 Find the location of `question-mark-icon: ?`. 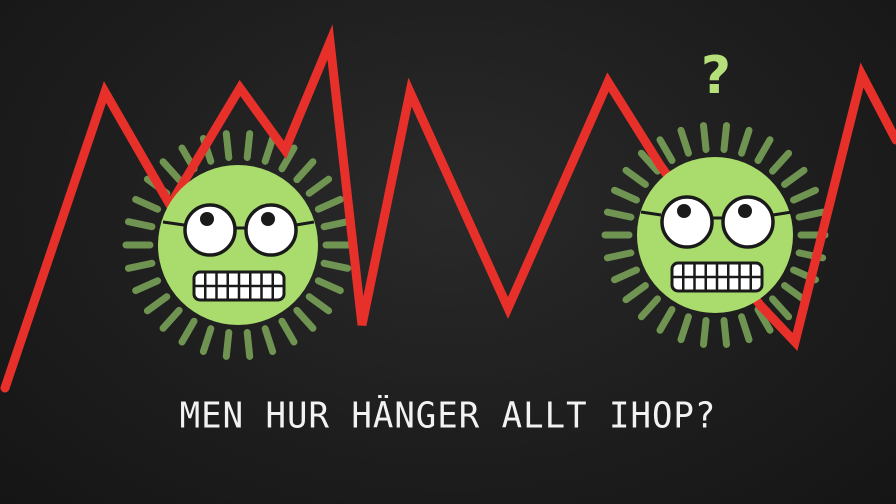

question-mark-icon: ? is located at coordinates (716, 76).